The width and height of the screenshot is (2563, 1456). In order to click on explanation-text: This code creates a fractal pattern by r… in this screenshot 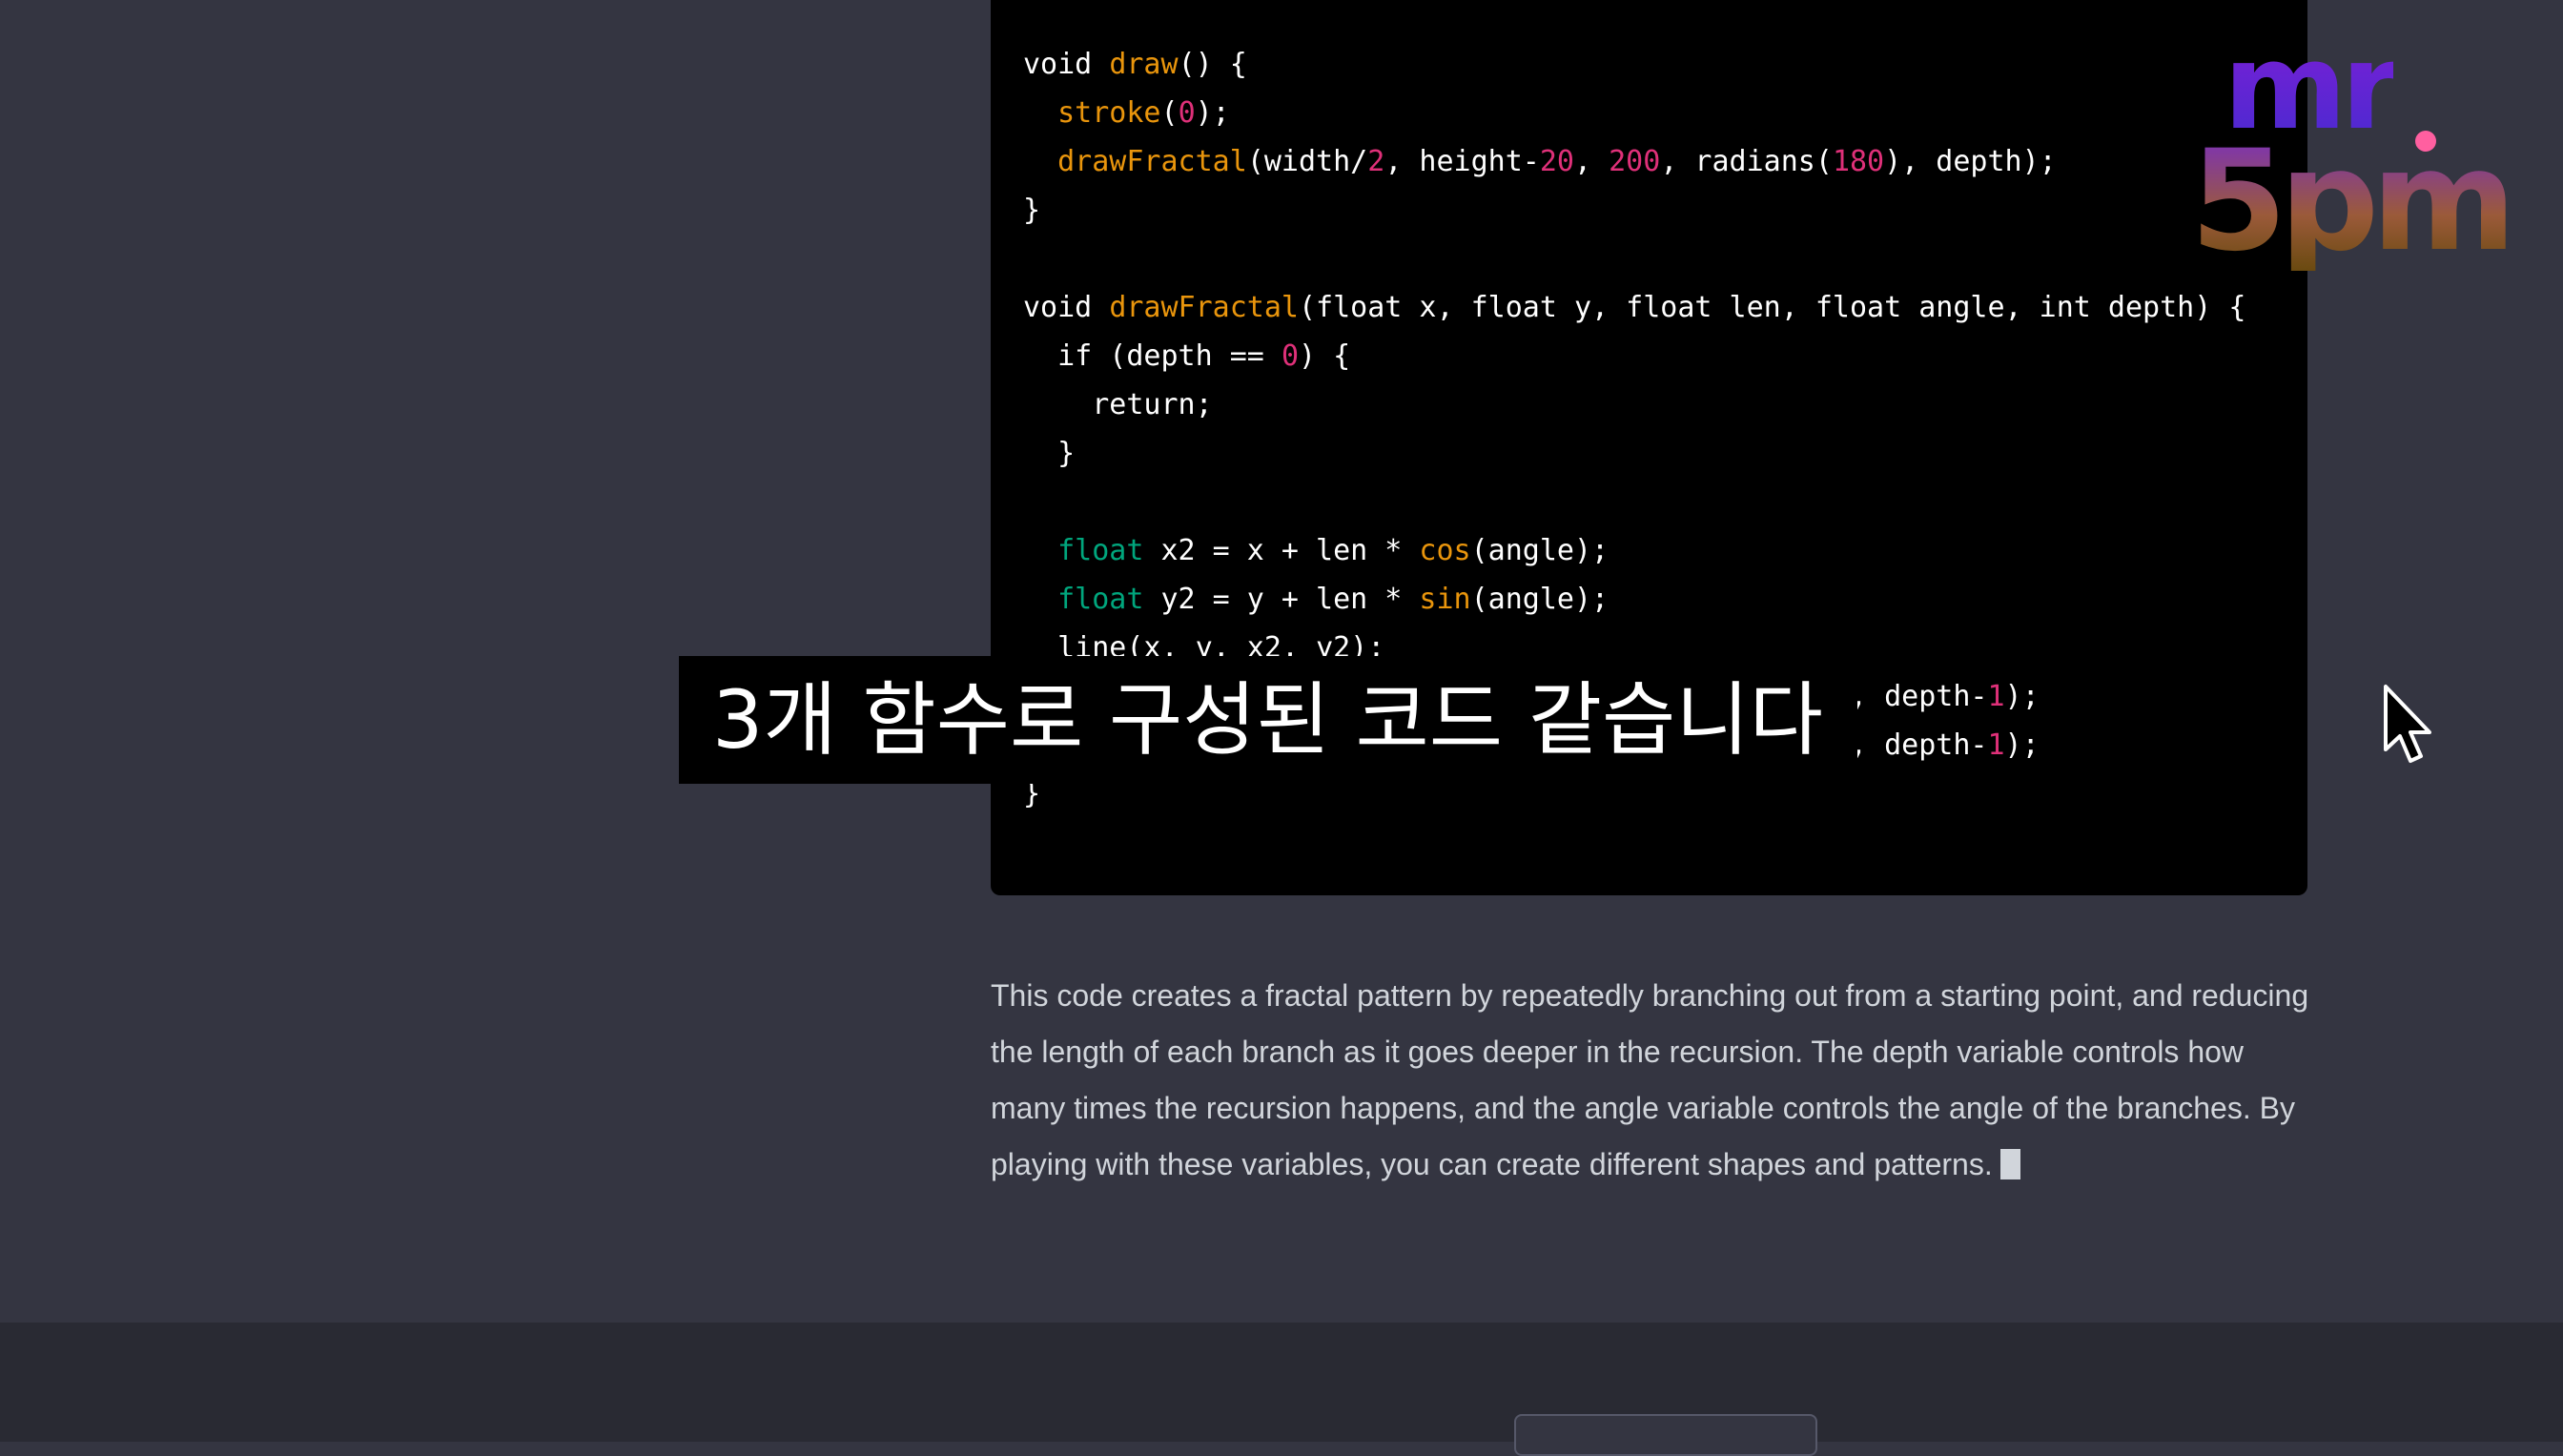, I will do `click(1650, 1079)`.